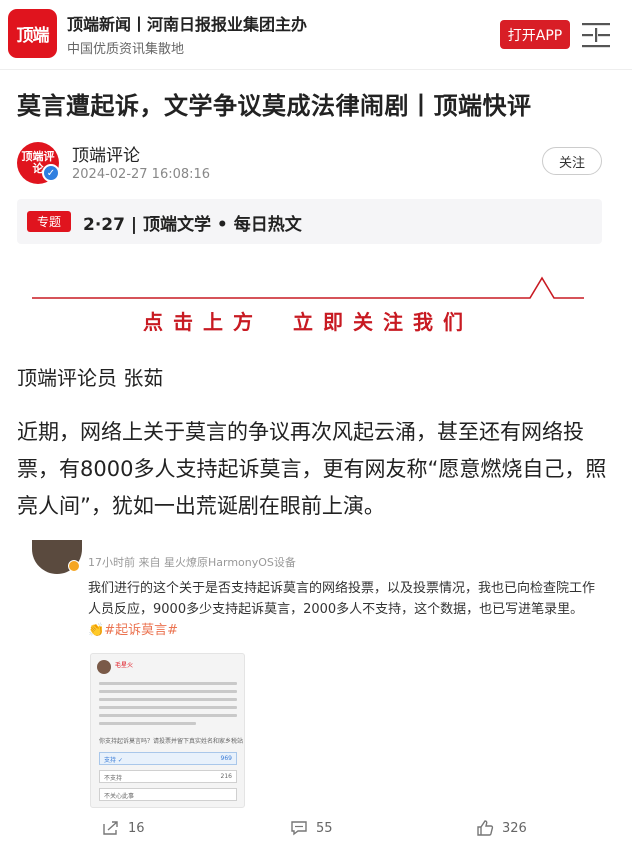 The image size is (632, 849). I want to click on thumb-option: 不支持 216, so click(168, 776).